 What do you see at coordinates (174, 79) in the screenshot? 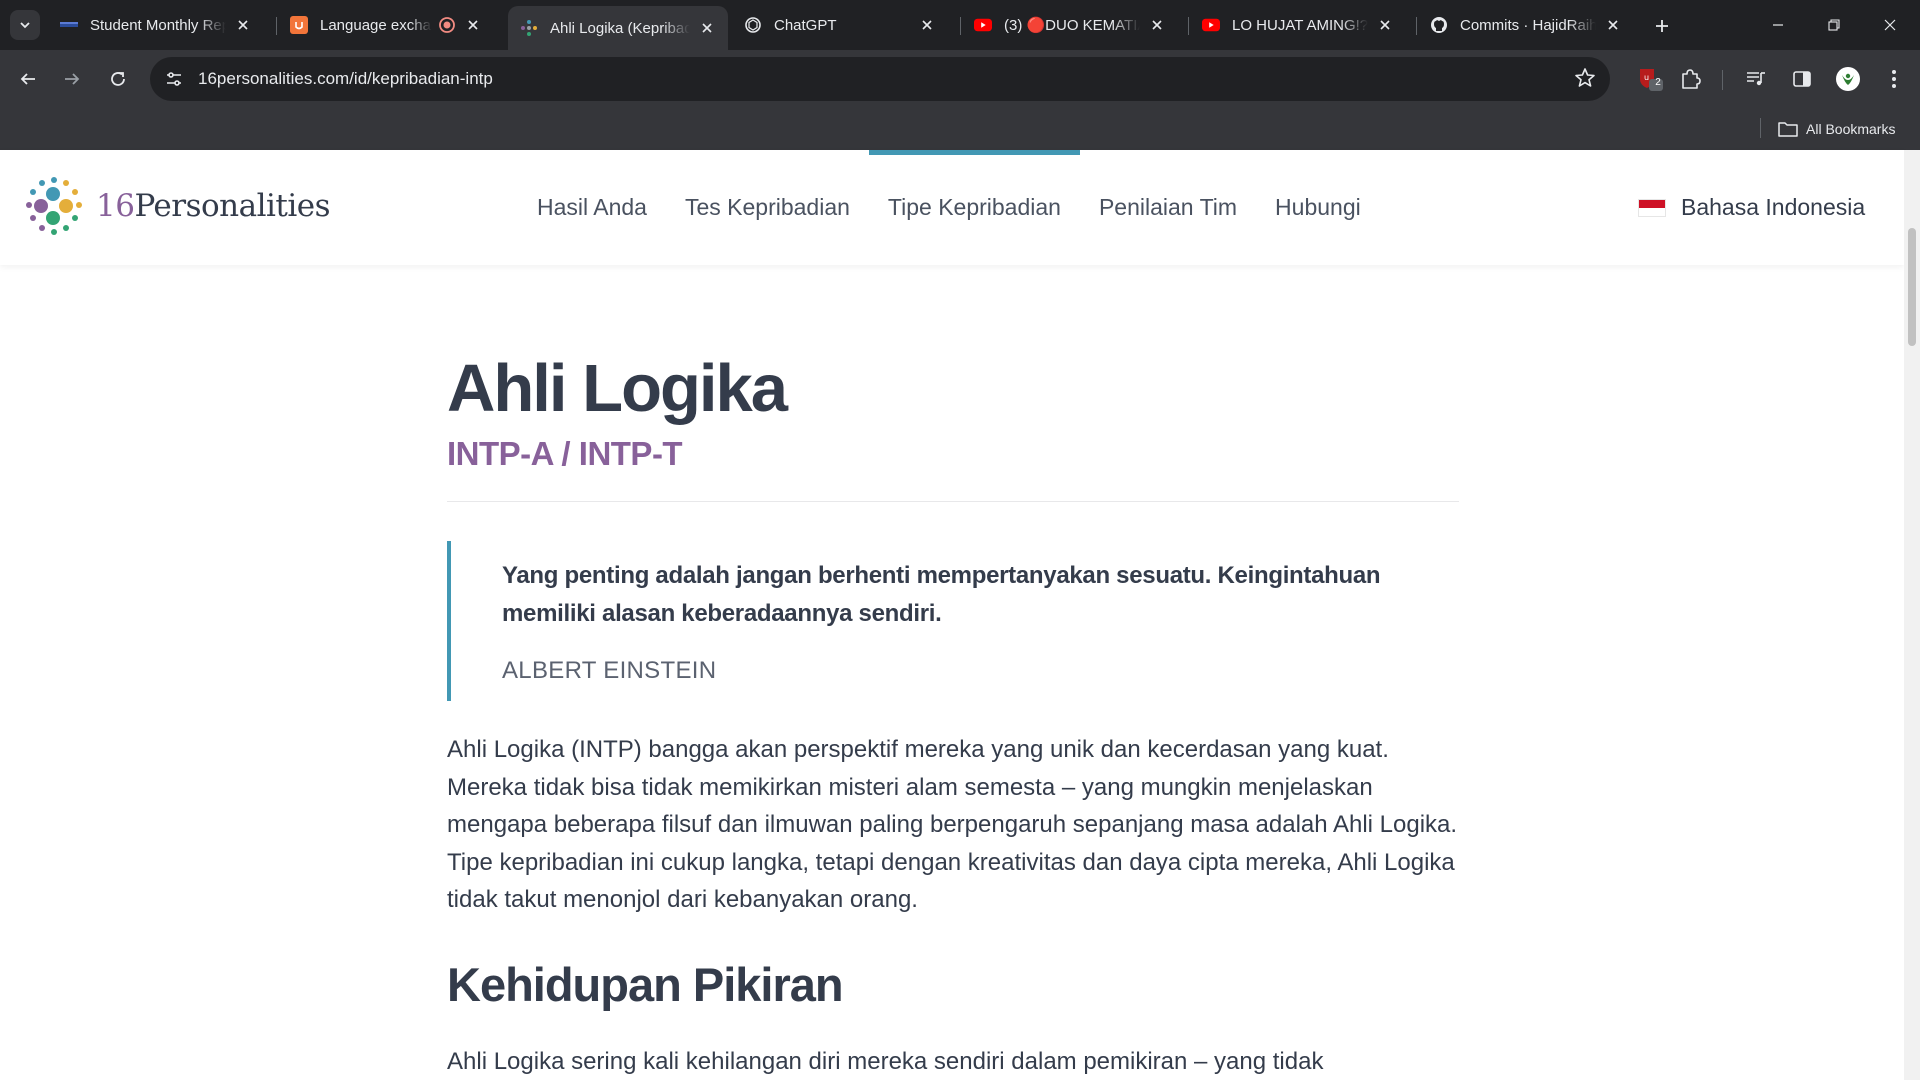
I see `site-info-button` at bounding box center [174, 79].